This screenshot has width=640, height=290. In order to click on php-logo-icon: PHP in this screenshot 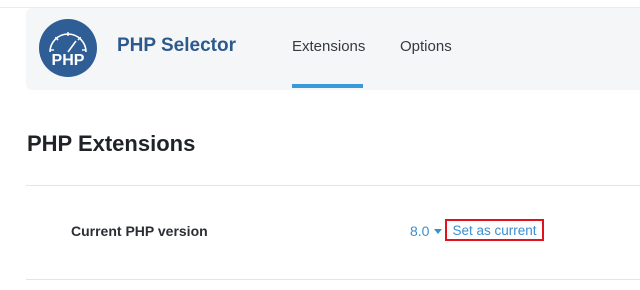, I will do `click(68, 48)`.